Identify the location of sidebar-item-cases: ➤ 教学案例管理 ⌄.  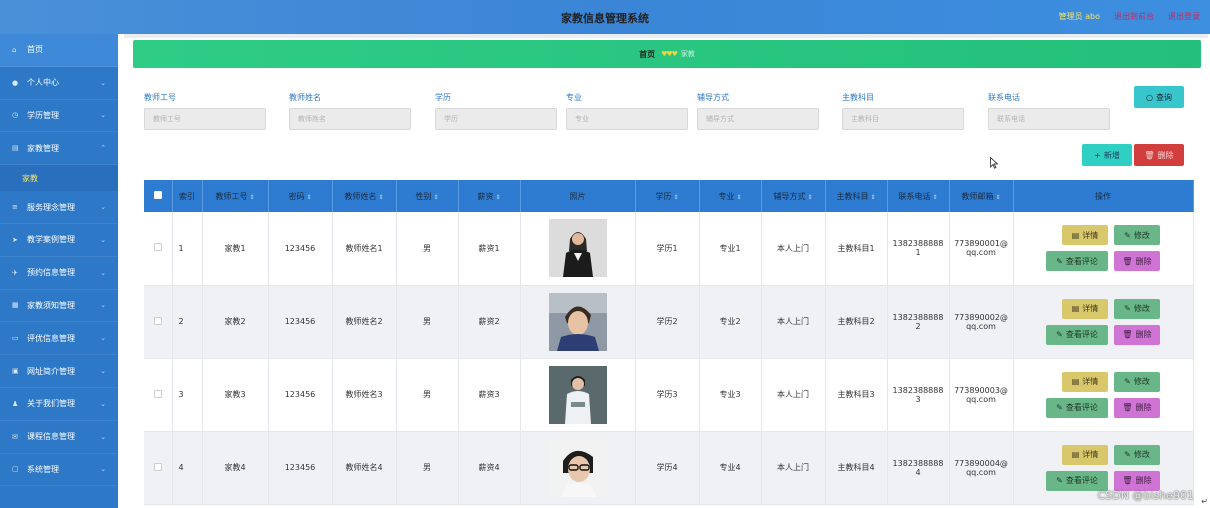
(59, 240).